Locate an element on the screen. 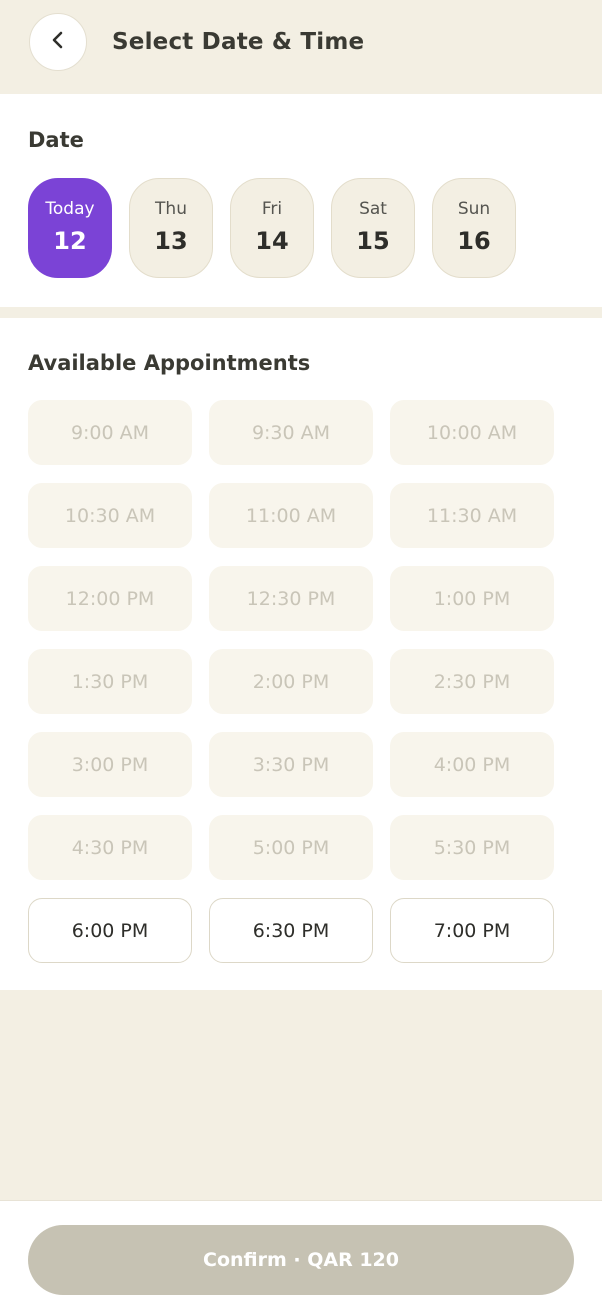 This screenshot has width=602, height=1306. time-slot-disabled: 2:30 PM is located at coordinates (472, 681).